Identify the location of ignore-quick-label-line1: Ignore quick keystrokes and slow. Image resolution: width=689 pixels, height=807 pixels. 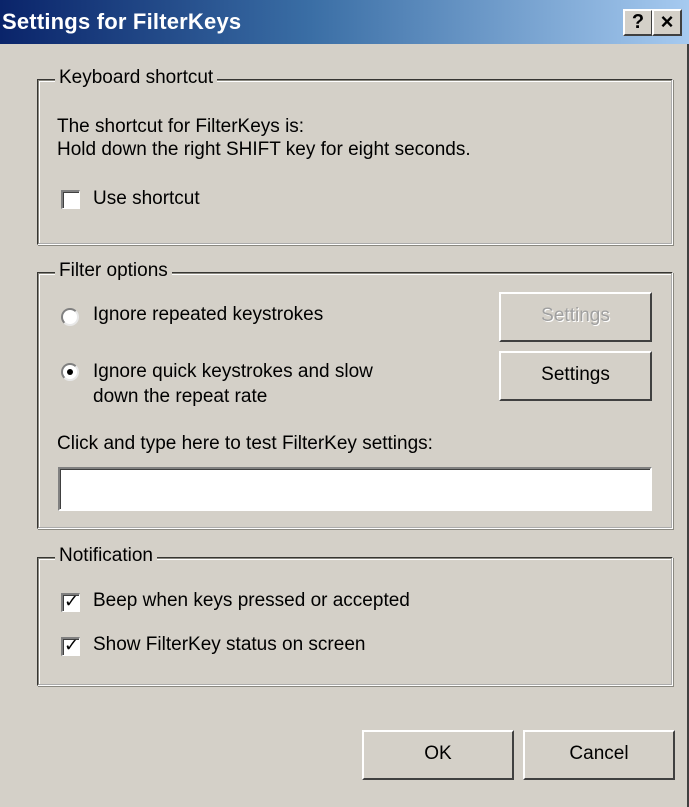
(233, 372).